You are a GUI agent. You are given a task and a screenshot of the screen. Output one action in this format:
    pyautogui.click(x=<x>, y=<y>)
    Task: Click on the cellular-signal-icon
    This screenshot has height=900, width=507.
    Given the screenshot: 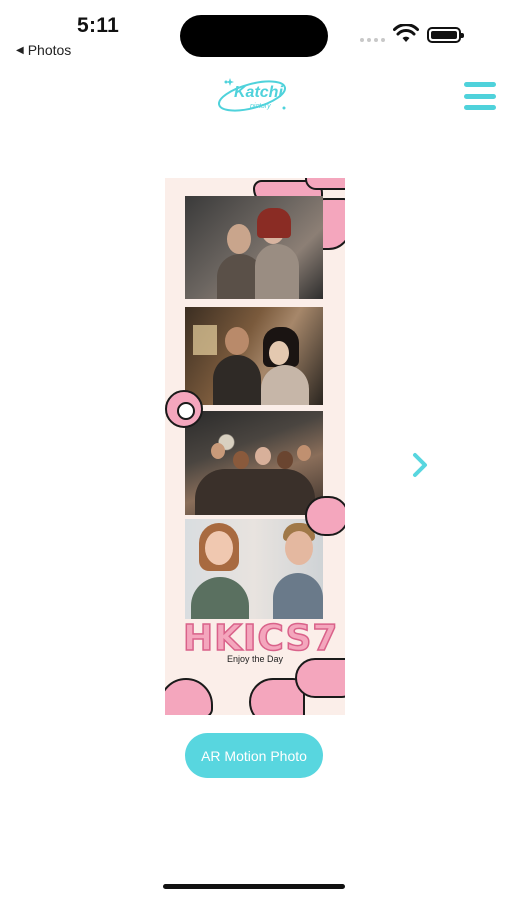 What is the action you would take?
    pyautogui.click(x=372, y=40)
    